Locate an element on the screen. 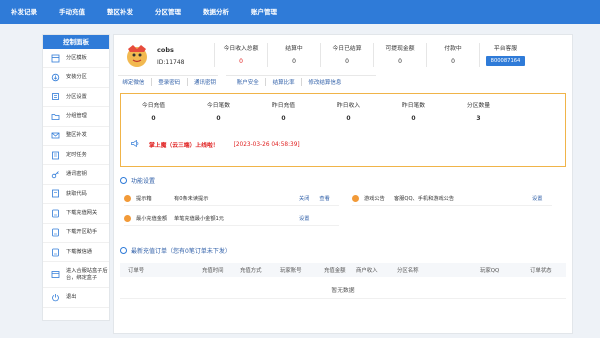 Image resolution: width=600 pixels, height=338 pixels. sidebar-item: 下载微信通 is located at coordinates (76, 253).